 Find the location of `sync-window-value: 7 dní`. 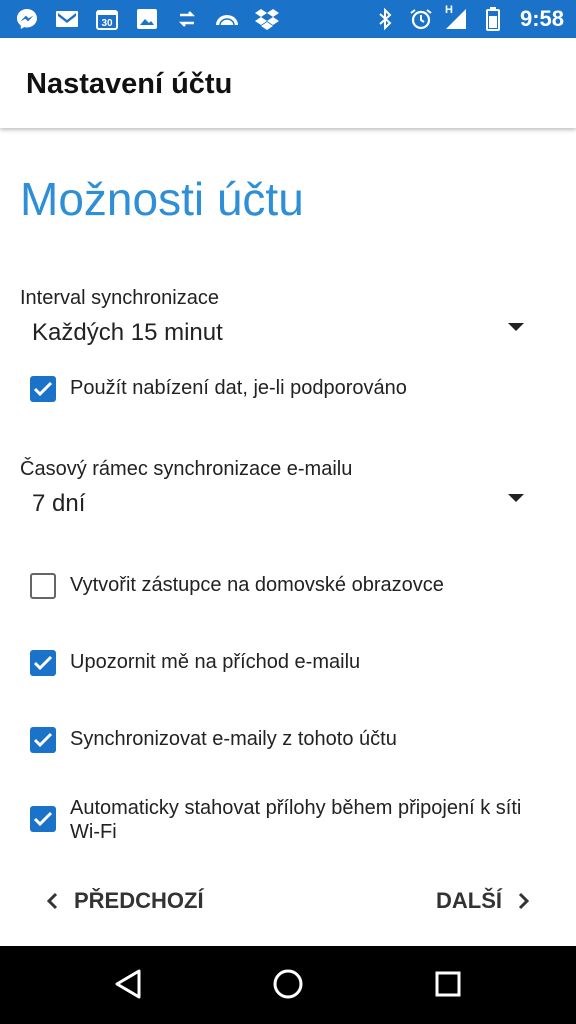

sync-window-value: 7 dní is located at coordinates (59, 503).